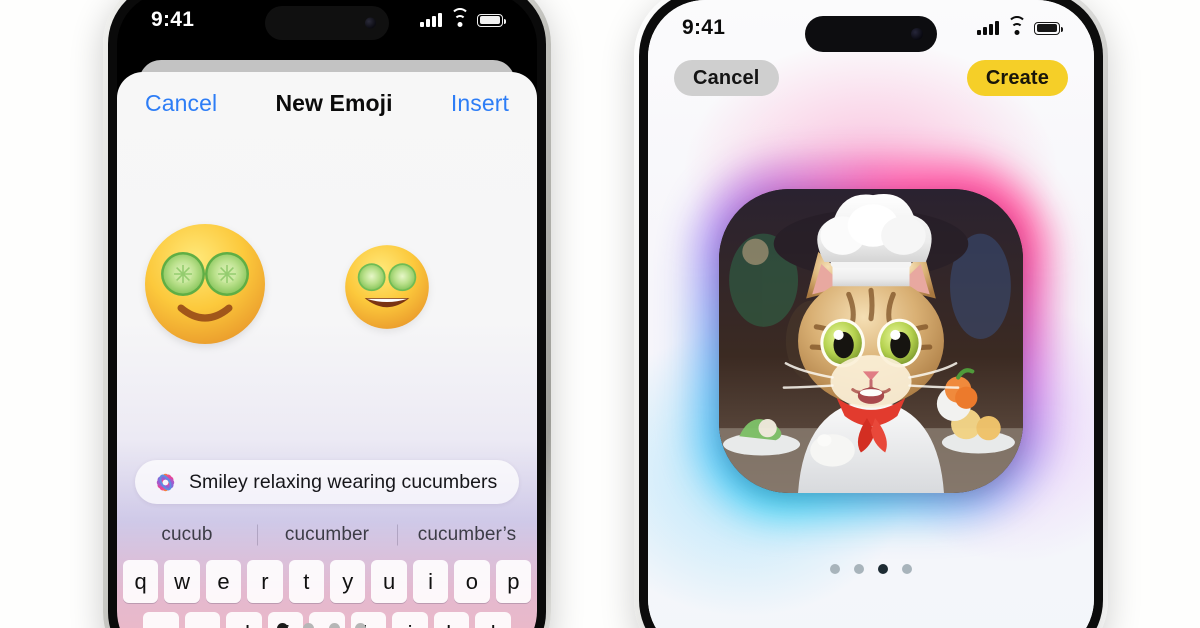 The height and width of the screenshot is (628, 1200). What do you see at coordinates (493, 620) in the screenshot?
I see `key-l: l` at bounding box center [493, 620].